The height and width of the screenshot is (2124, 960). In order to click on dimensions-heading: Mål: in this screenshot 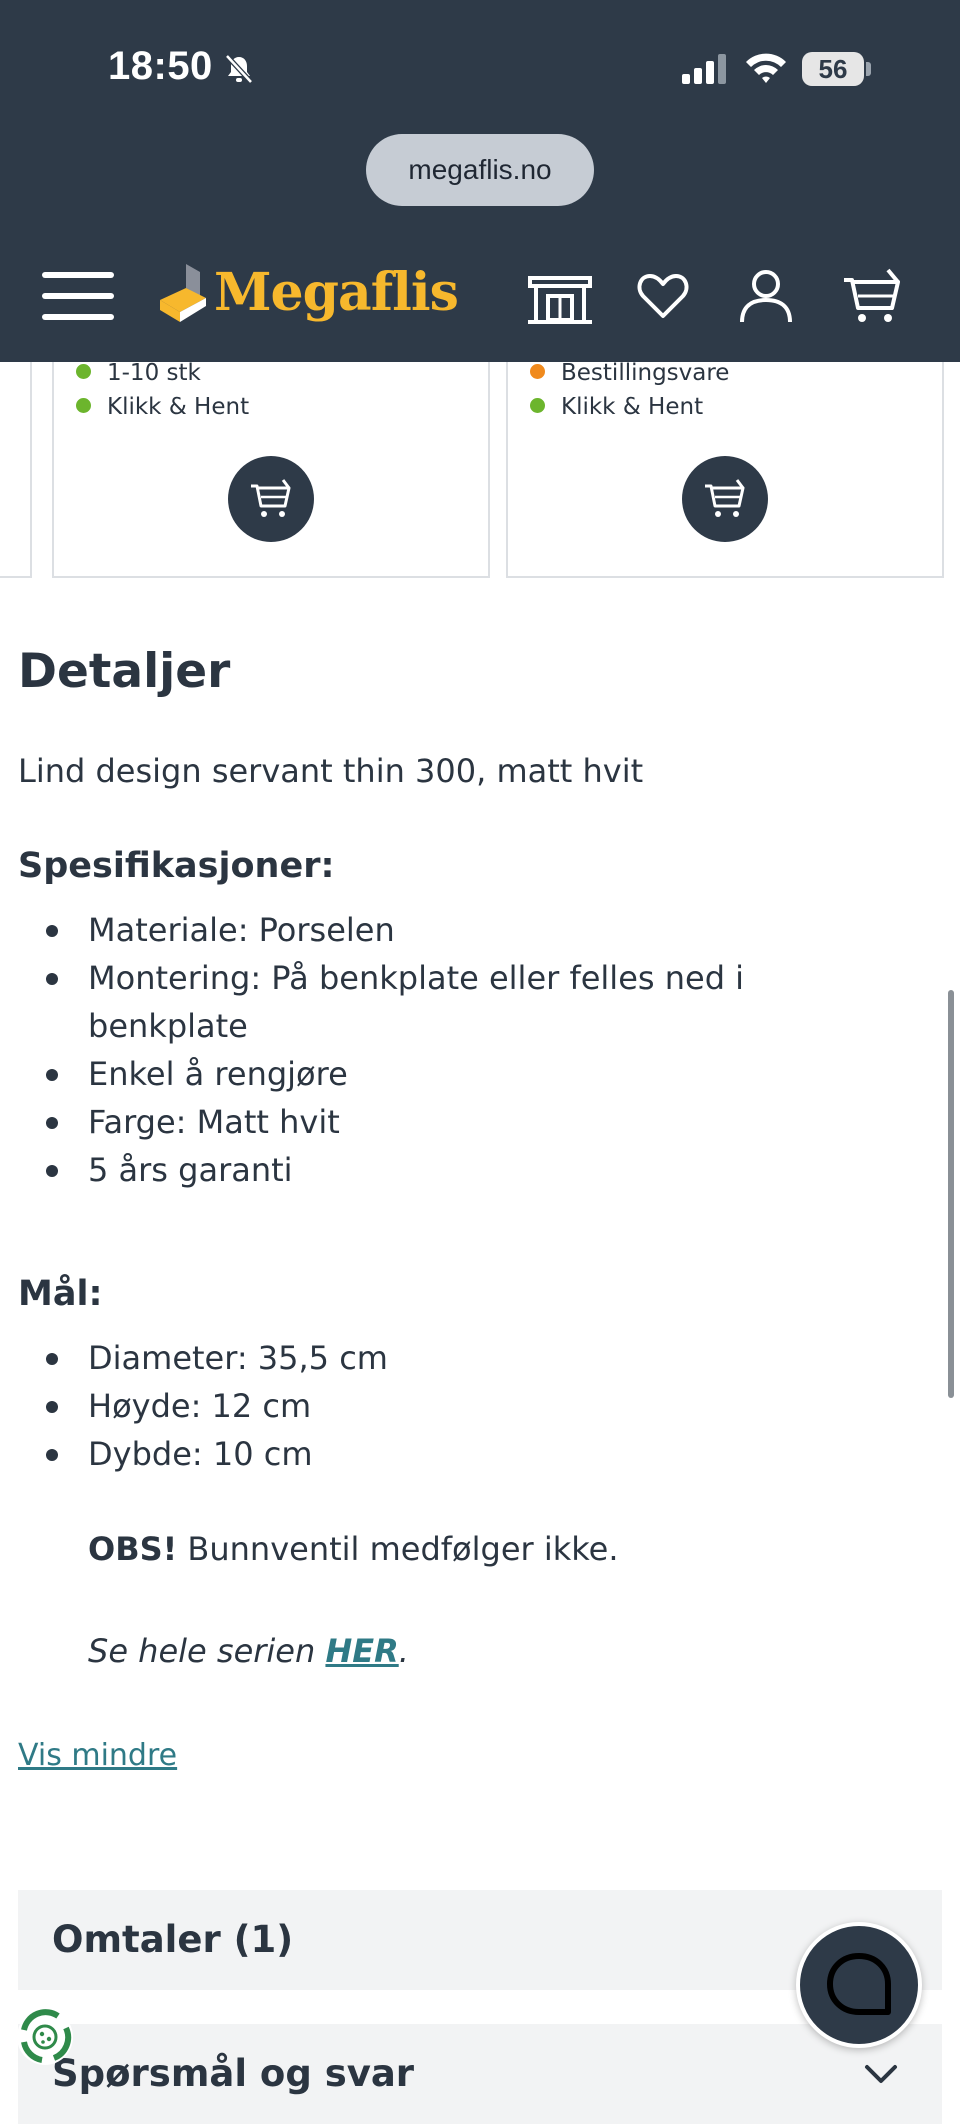, I will do `click(60, 1294)`.